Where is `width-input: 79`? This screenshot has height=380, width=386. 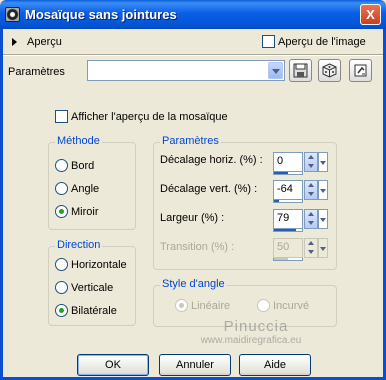 width-input: 79 is located at coordinates (288, 219).